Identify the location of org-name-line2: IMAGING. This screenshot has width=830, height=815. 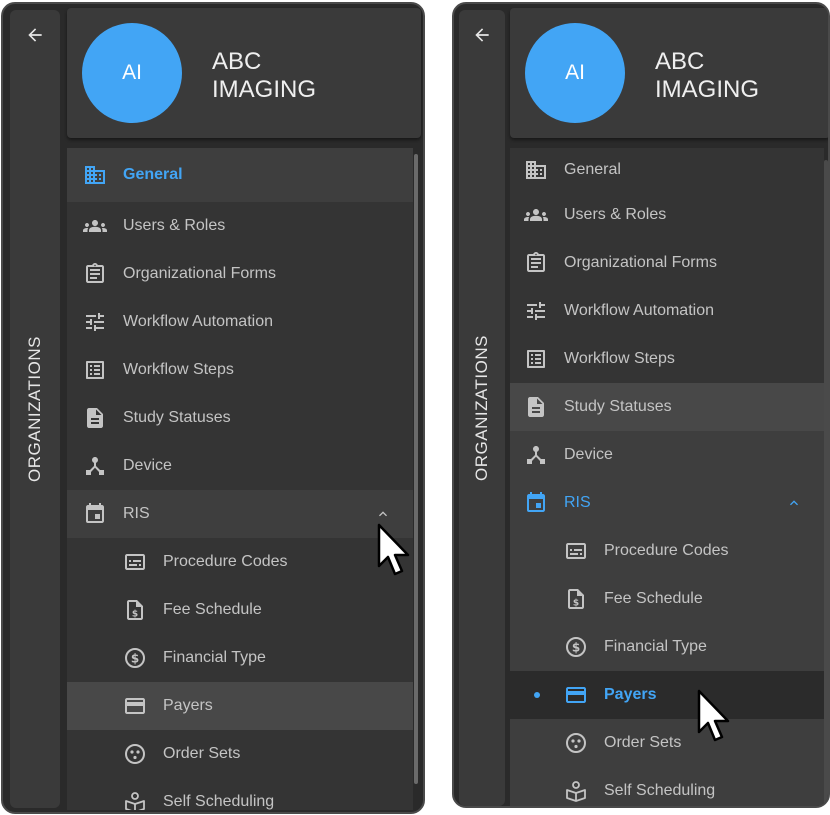
(264, 89).